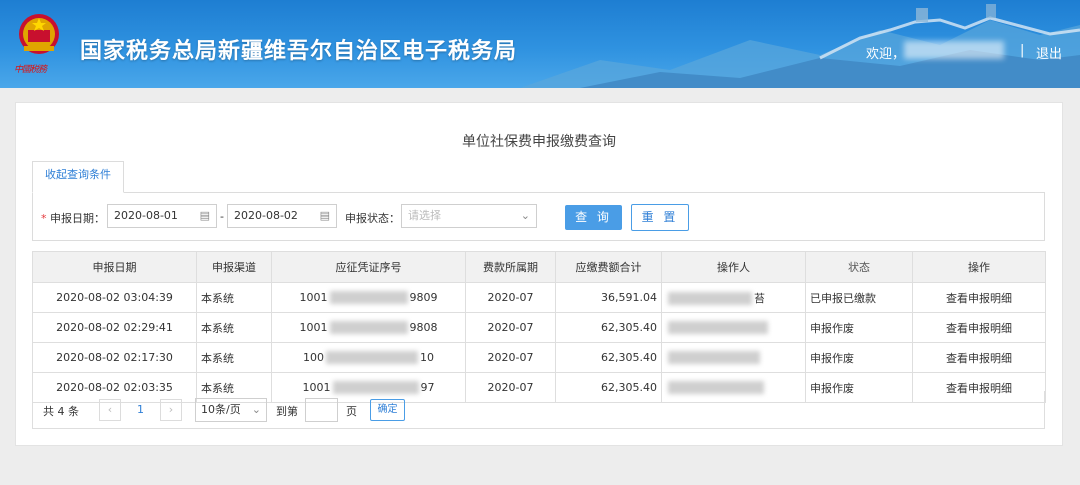 Image resolution: width=1080 pixels, height=485 pixels. I want to click on goto-confirm-button: 确定, so click(387, 410).